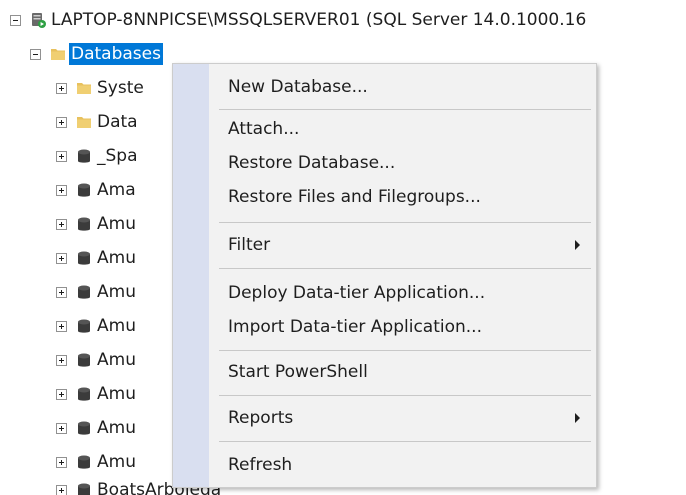 This screenshot has height=495, width=686. What do you see at coordinates (384, 465) in the screenshot?
I see `menu-item-refresh: Refresh` at bounding box center [384, 465].